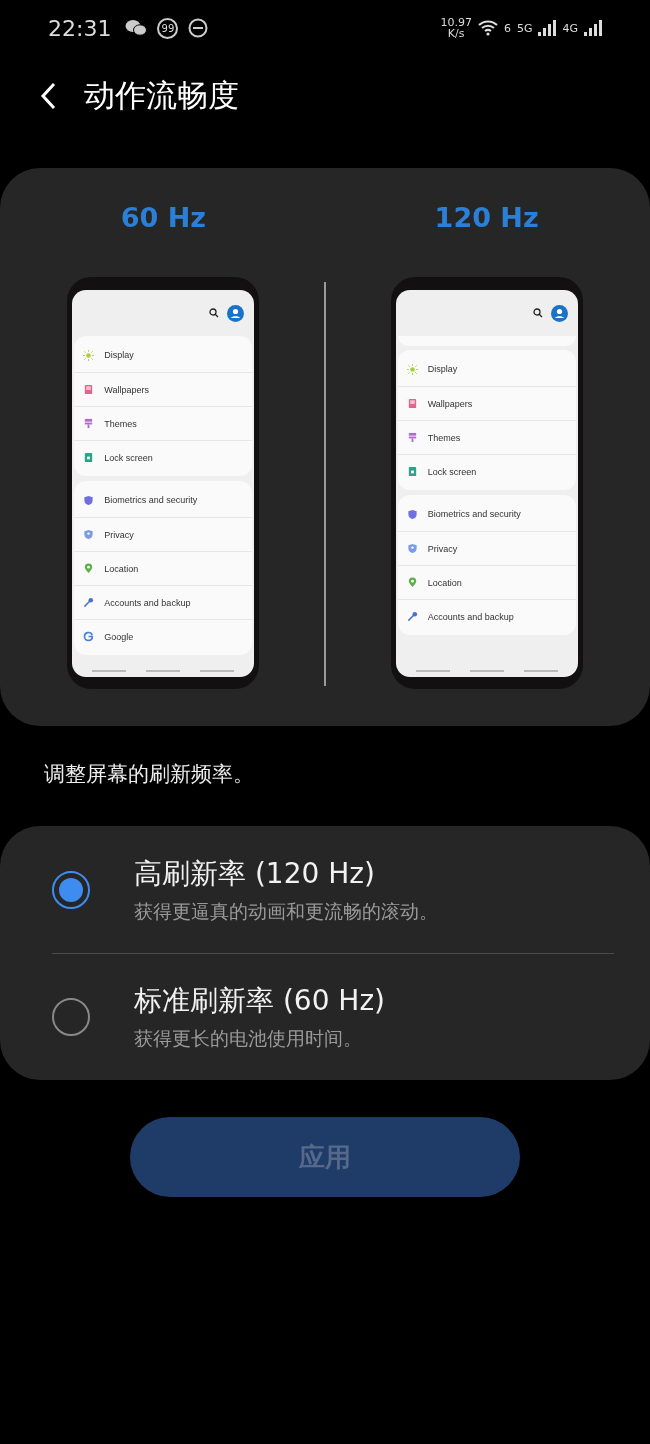 The height and width of the screenshot is (1444, 650). What do you see at coordinates (486, 217) in the screenshot?
I see `refresh-rate-label: 120 Hz` at bounding box center [486, 217].